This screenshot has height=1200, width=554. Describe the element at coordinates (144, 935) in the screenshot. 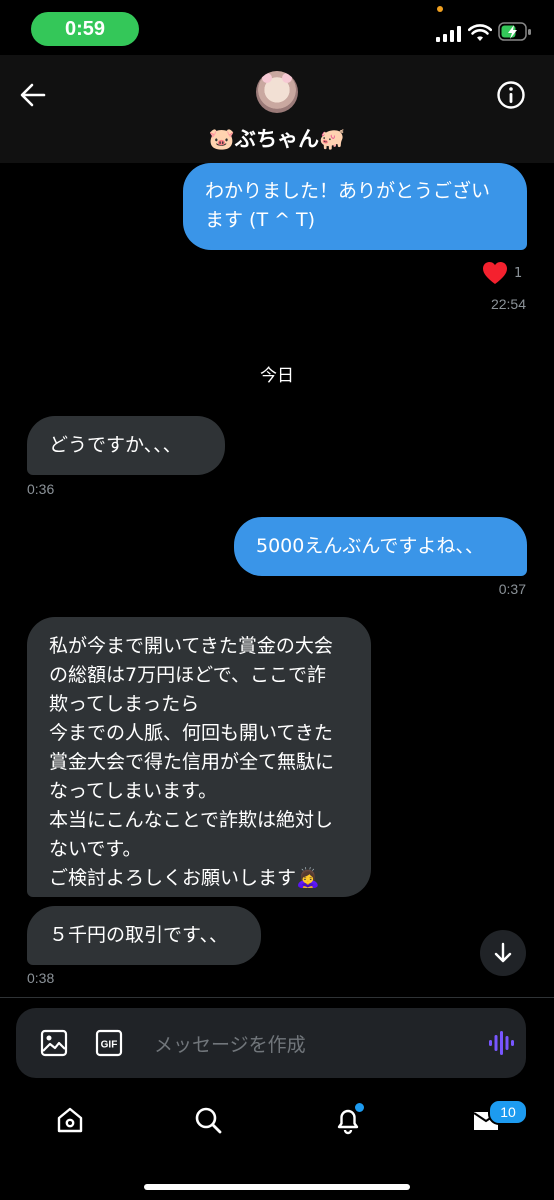

I see `message-bubble-incoming: ５千円の取引です、、` at that location.